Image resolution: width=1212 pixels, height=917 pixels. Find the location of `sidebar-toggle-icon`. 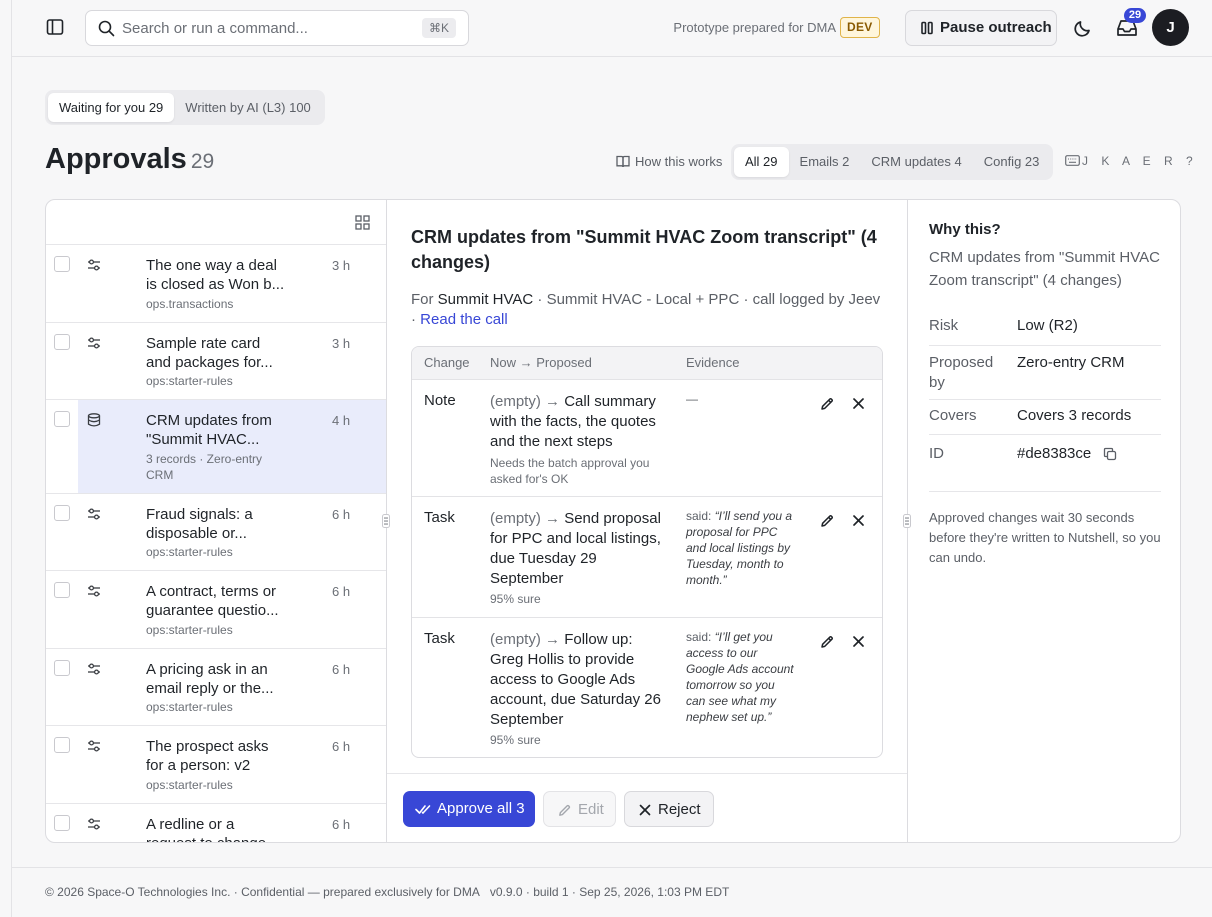

sidebar-toggle-icon is located at coordinates (55, 27).